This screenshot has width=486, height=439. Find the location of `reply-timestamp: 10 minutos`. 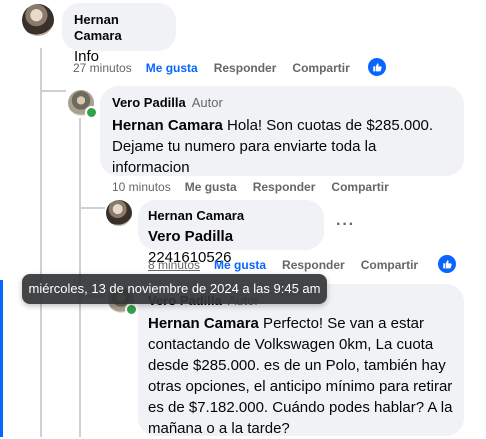

reply-timestamp: 10 minutos is located at coordinates (141, 187).